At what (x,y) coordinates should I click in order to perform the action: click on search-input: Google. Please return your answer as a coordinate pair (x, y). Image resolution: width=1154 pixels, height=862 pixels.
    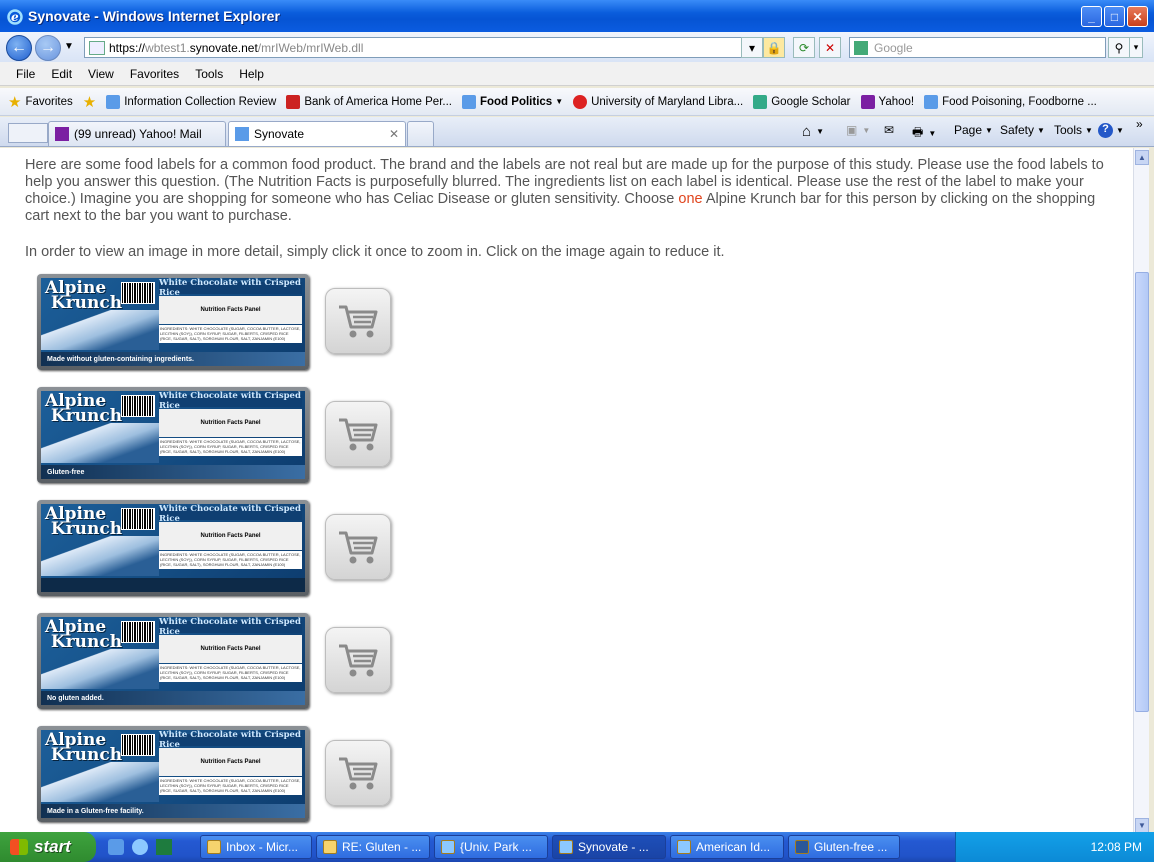
    Looking at the image, I should click on (977, 47).